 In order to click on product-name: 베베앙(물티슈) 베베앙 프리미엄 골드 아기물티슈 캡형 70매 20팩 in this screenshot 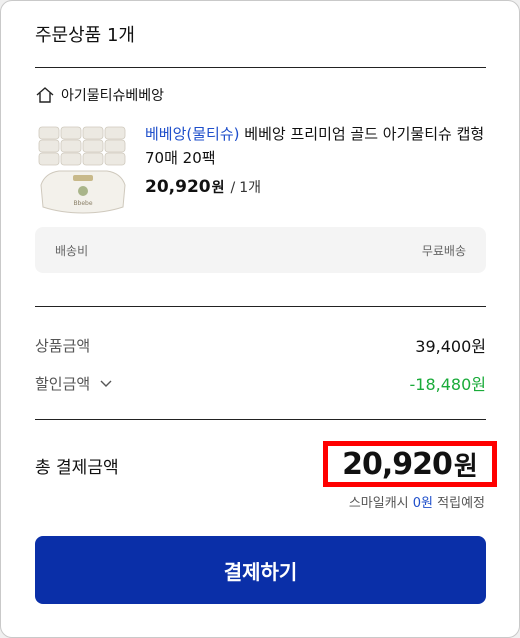, I will do `click(317, 146)`.